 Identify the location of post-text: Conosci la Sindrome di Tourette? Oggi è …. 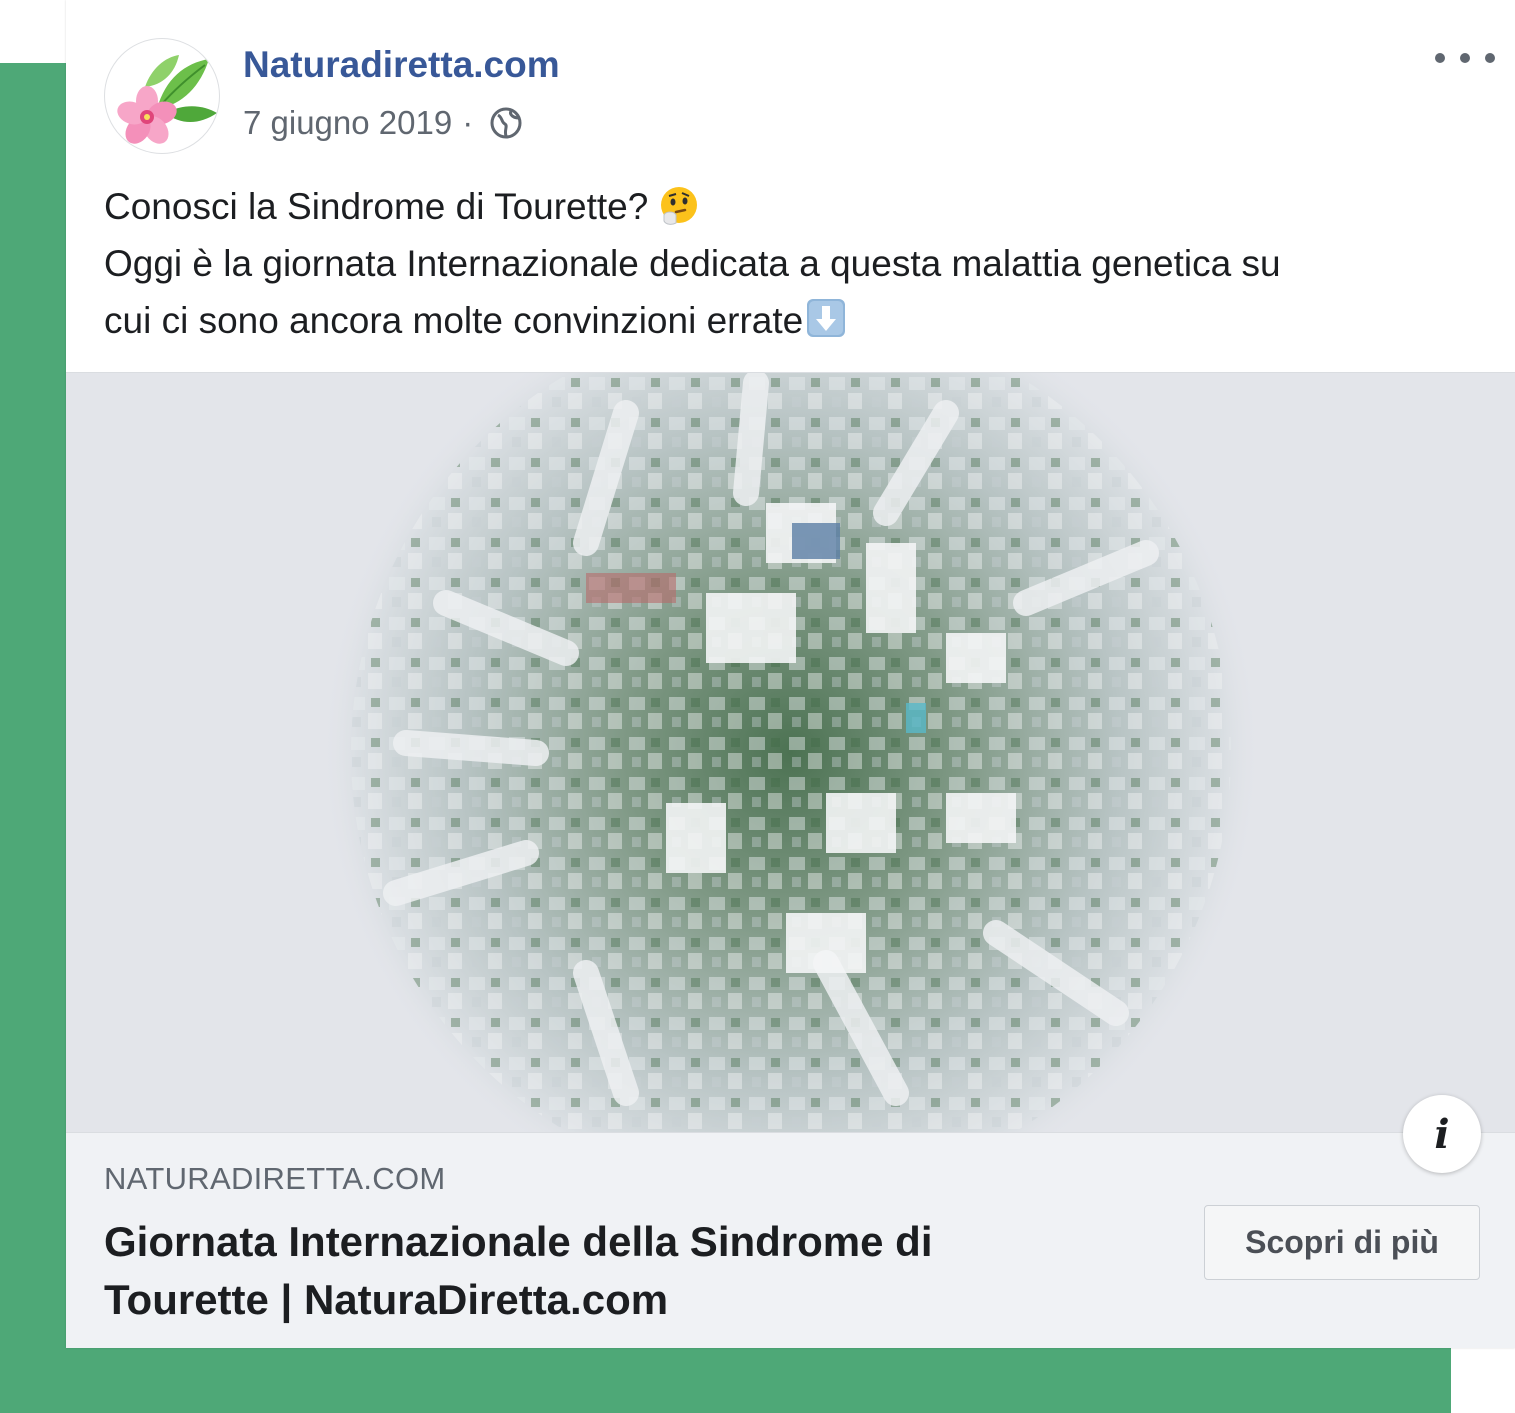
(794, 263).